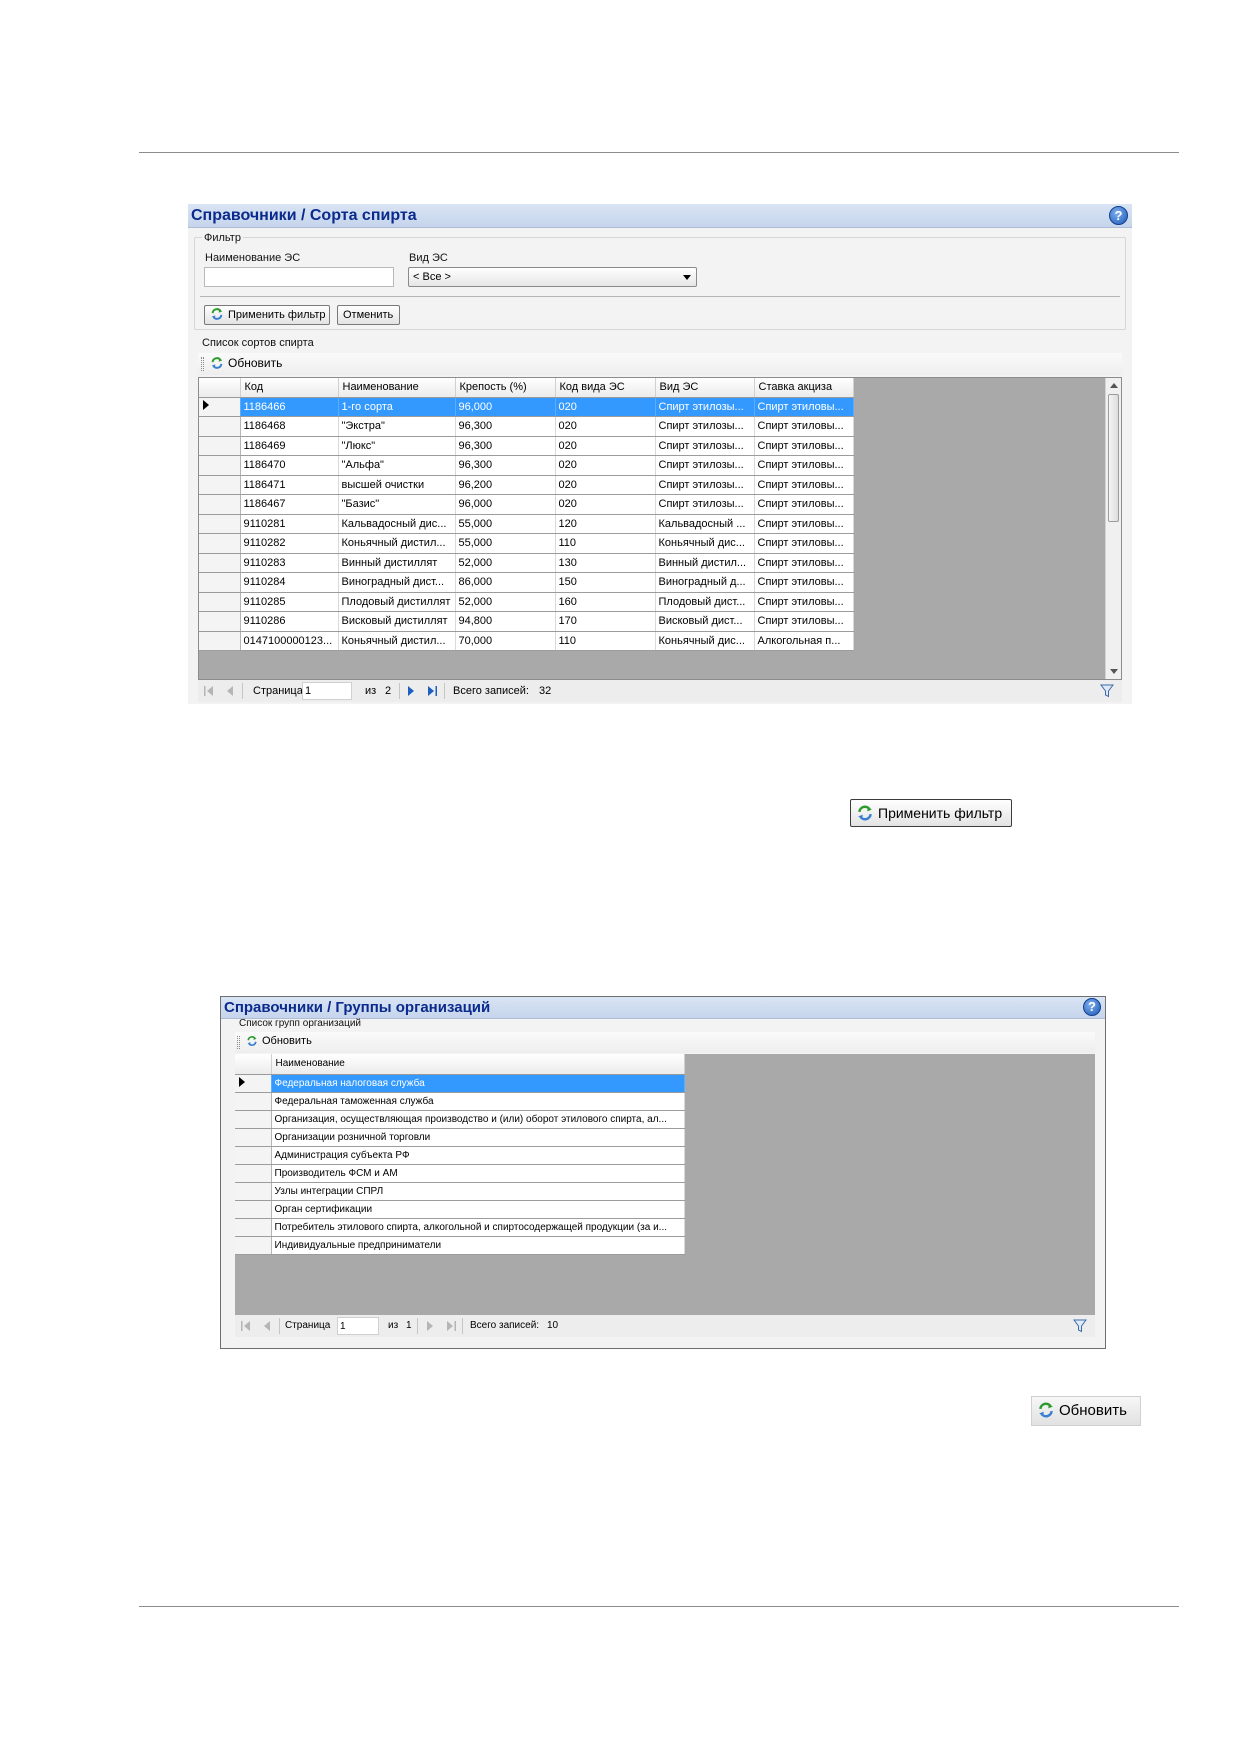  What do you see at coordinates (1114, 671) in the screenshot?
I see `scroll-down-icon` at bounding box center [1114, 671].